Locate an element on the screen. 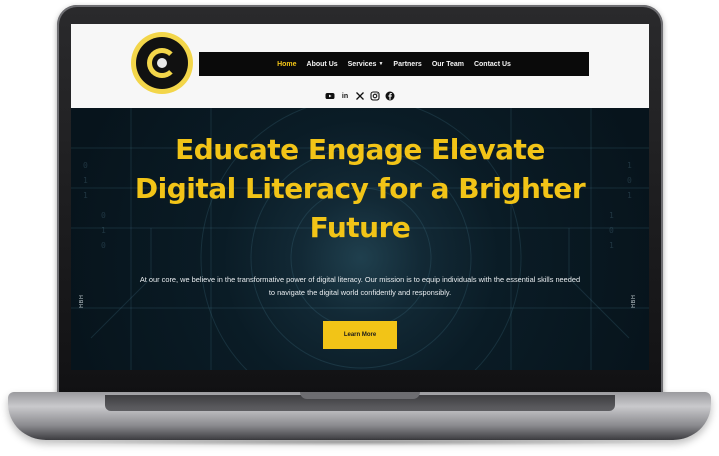 This screenshot has height=456, width=719. nav-services: Services ▼ is located at coordinates (366, 64).